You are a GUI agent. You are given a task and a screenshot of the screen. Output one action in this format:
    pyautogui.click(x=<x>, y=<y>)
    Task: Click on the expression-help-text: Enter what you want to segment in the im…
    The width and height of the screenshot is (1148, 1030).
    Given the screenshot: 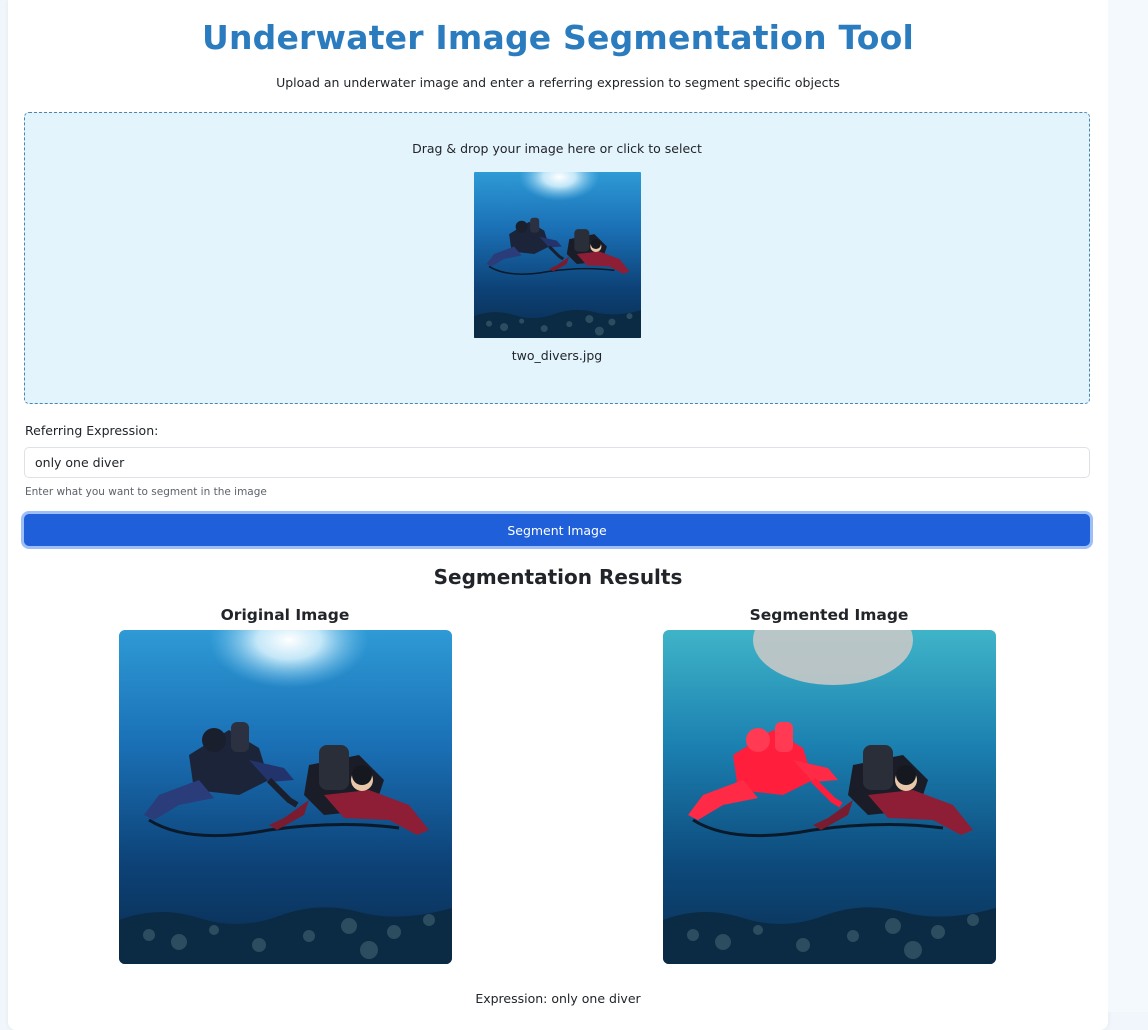 What is the action you would take?
    pyautogui.click(x=146, y=492)
    